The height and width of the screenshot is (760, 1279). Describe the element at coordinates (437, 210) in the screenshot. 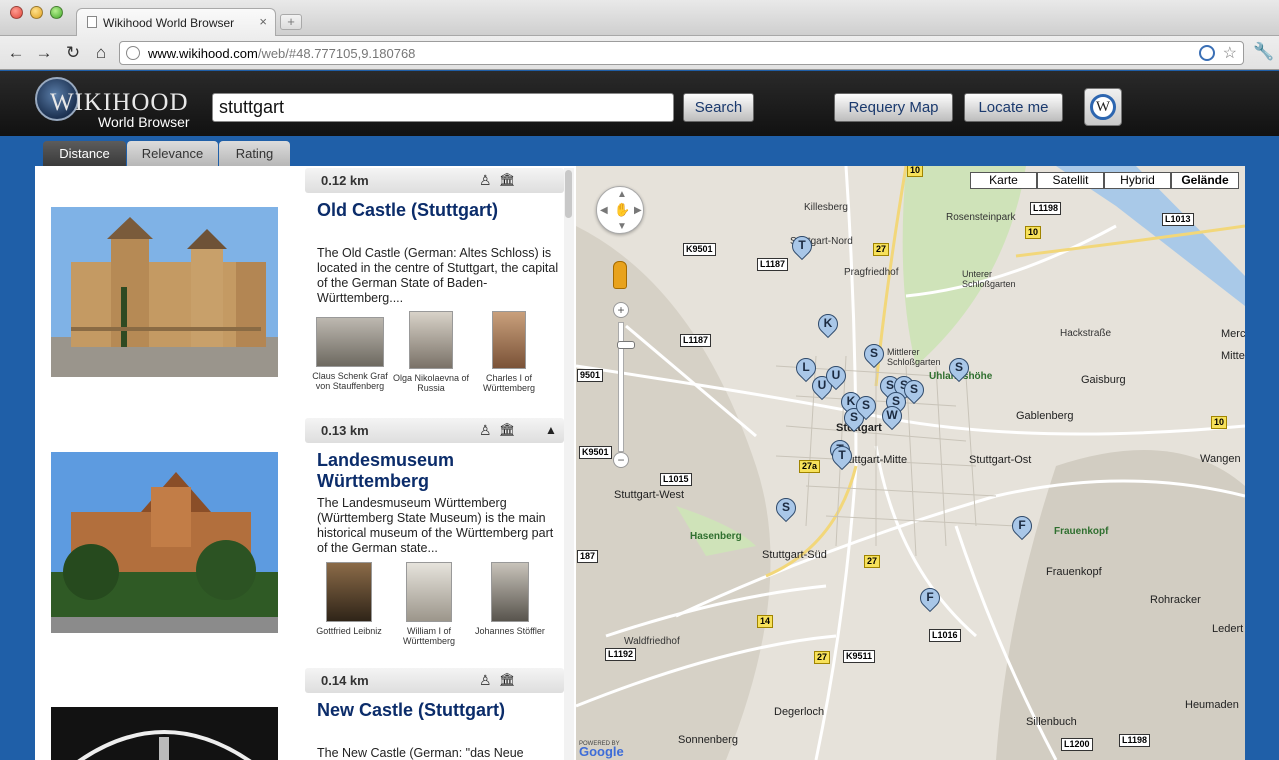

I see `result-title: Old Castle (Stuttgart)` at that location.